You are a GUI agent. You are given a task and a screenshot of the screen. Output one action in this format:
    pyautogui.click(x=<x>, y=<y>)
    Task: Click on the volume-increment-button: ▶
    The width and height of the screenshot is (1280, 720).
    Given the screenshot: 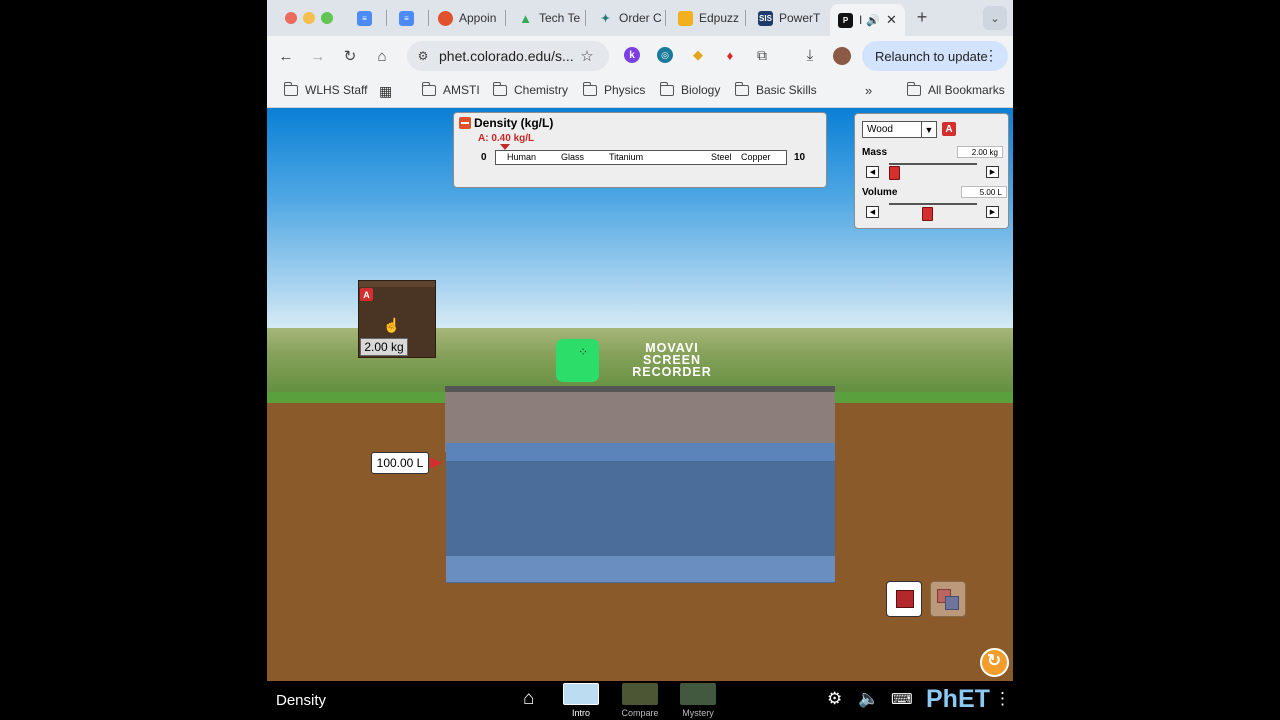 What is the action you would take?
    pyautogui.click(x=992, y=212)
    